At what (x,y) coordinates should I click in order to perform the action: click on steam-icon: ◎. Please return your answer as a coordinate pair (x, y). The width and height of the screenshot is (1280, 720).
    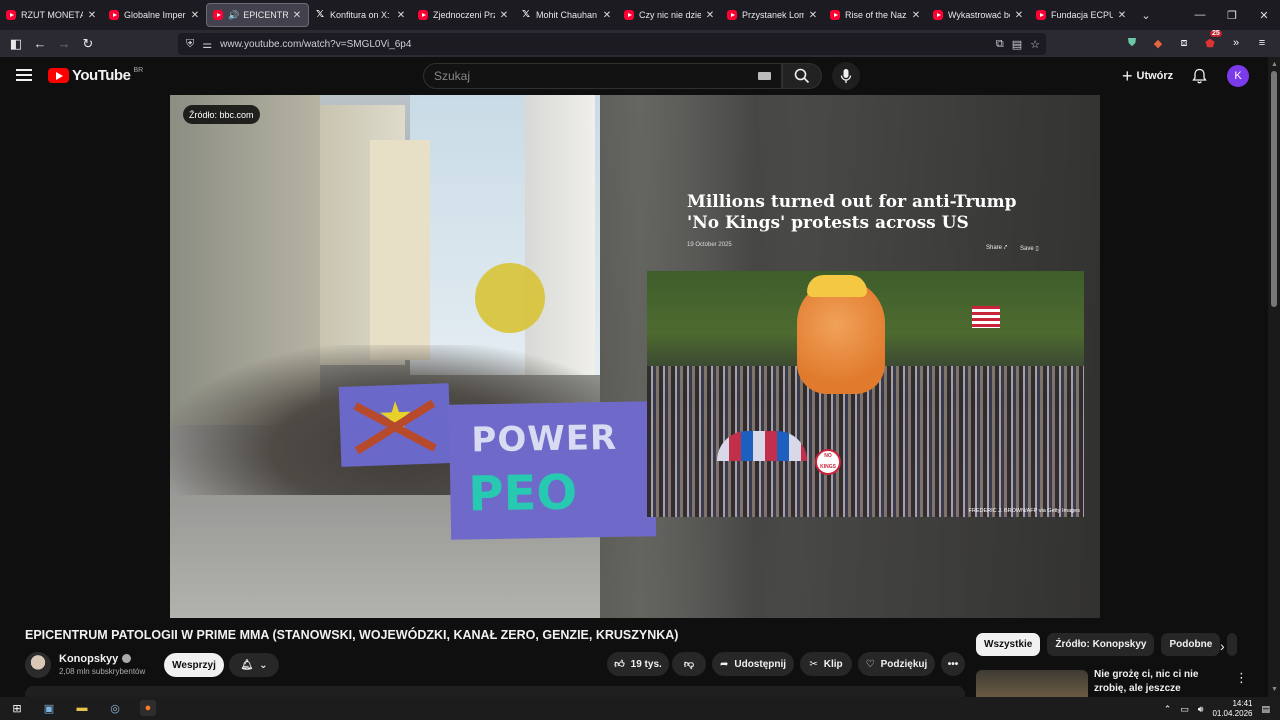
    Looking at the image, I should click on (115, 708).